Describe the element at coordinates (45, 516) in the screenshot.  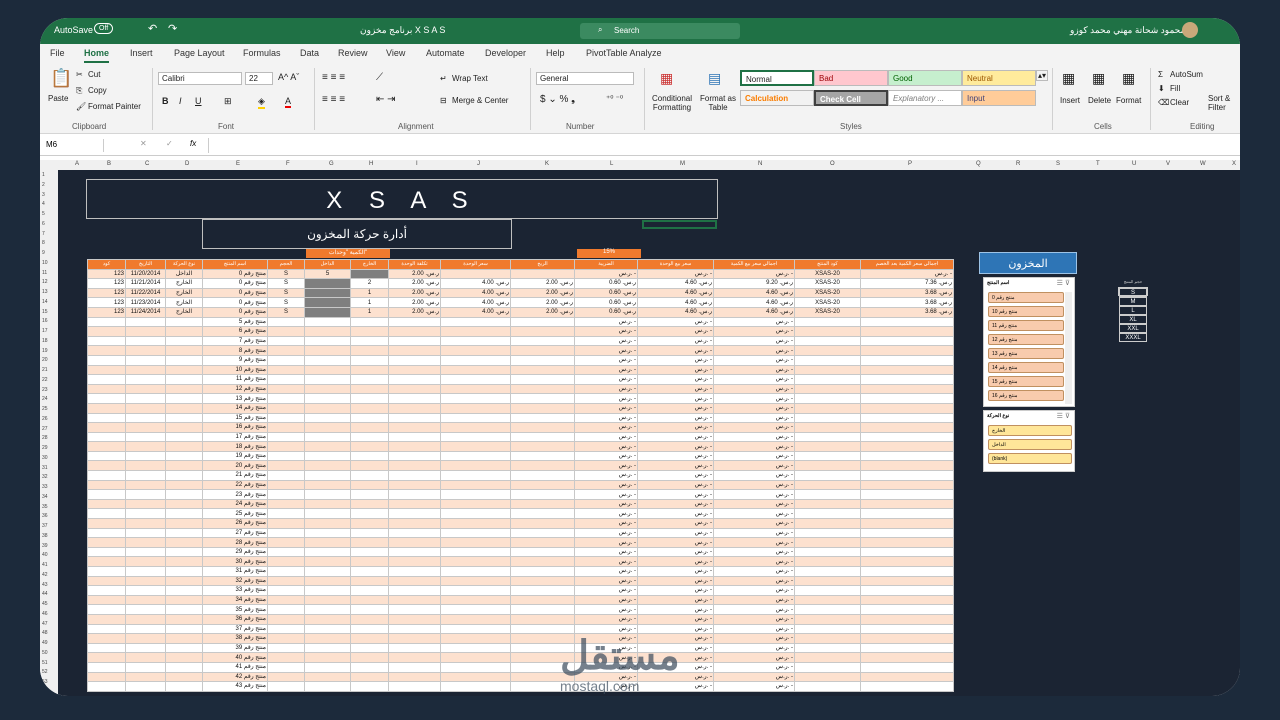
I see `row-header: 36` at that location.